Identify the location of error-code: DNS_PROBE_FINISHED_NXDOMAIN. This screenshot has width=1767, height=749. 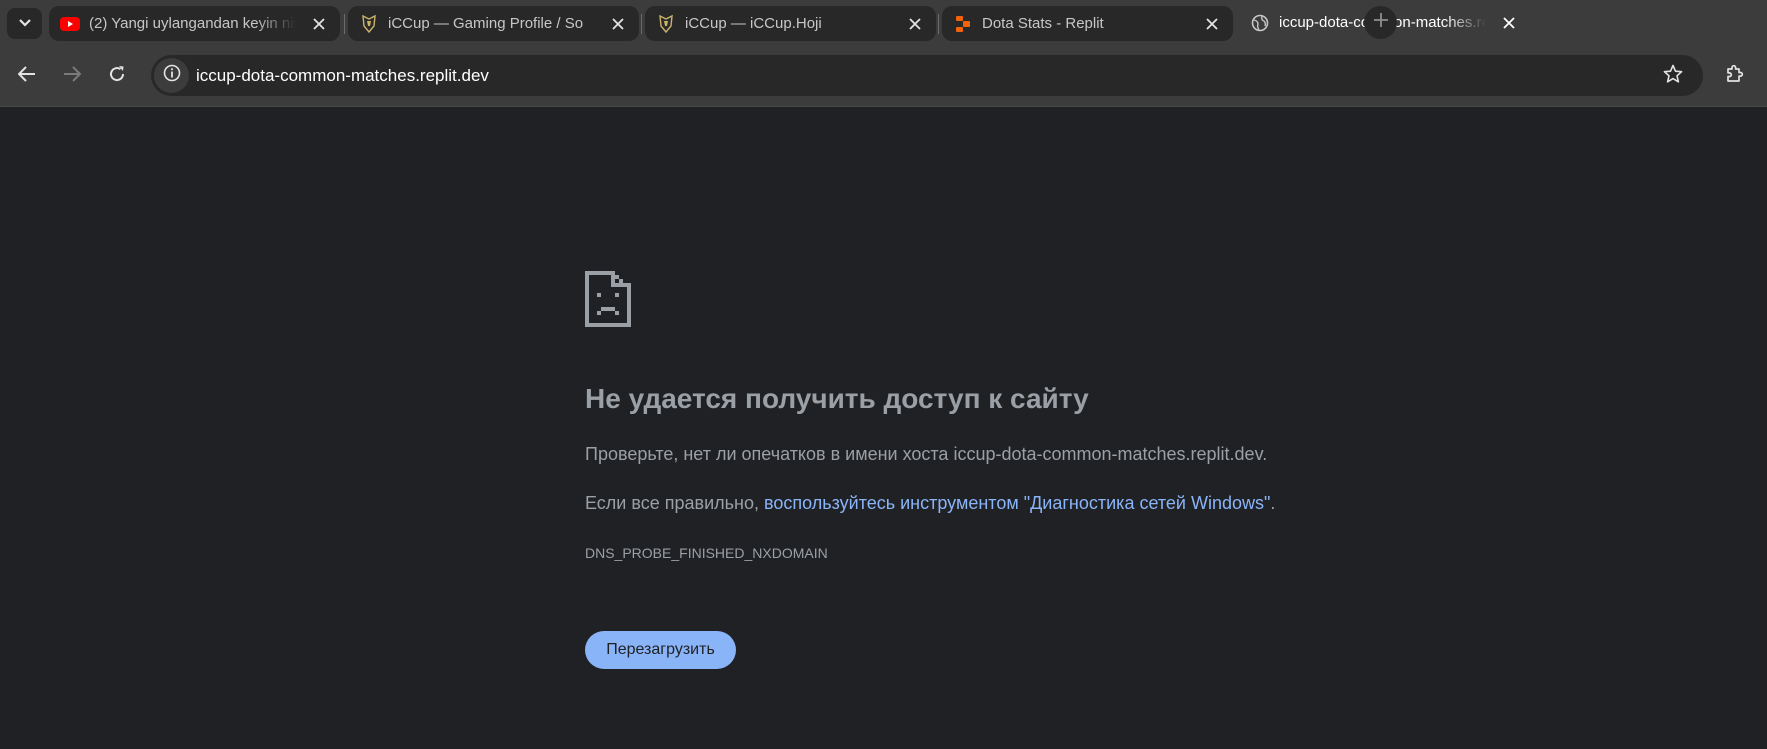
(706, 553).